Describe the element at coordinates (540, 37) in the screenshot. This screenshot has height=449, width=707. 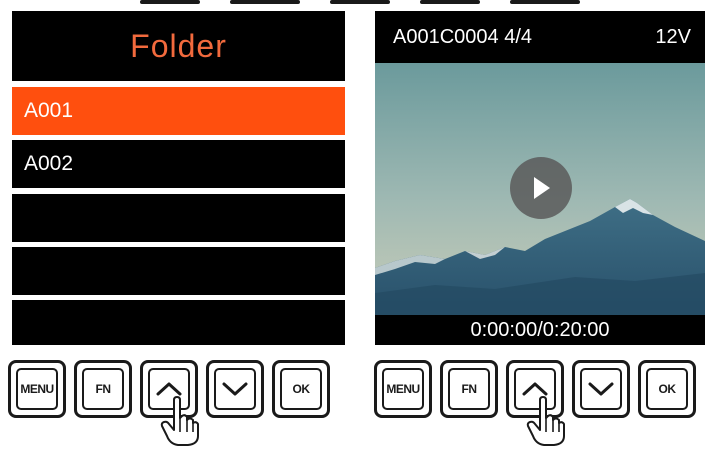
I see `playback-header: A001C0004 4/4 12V` at that location.